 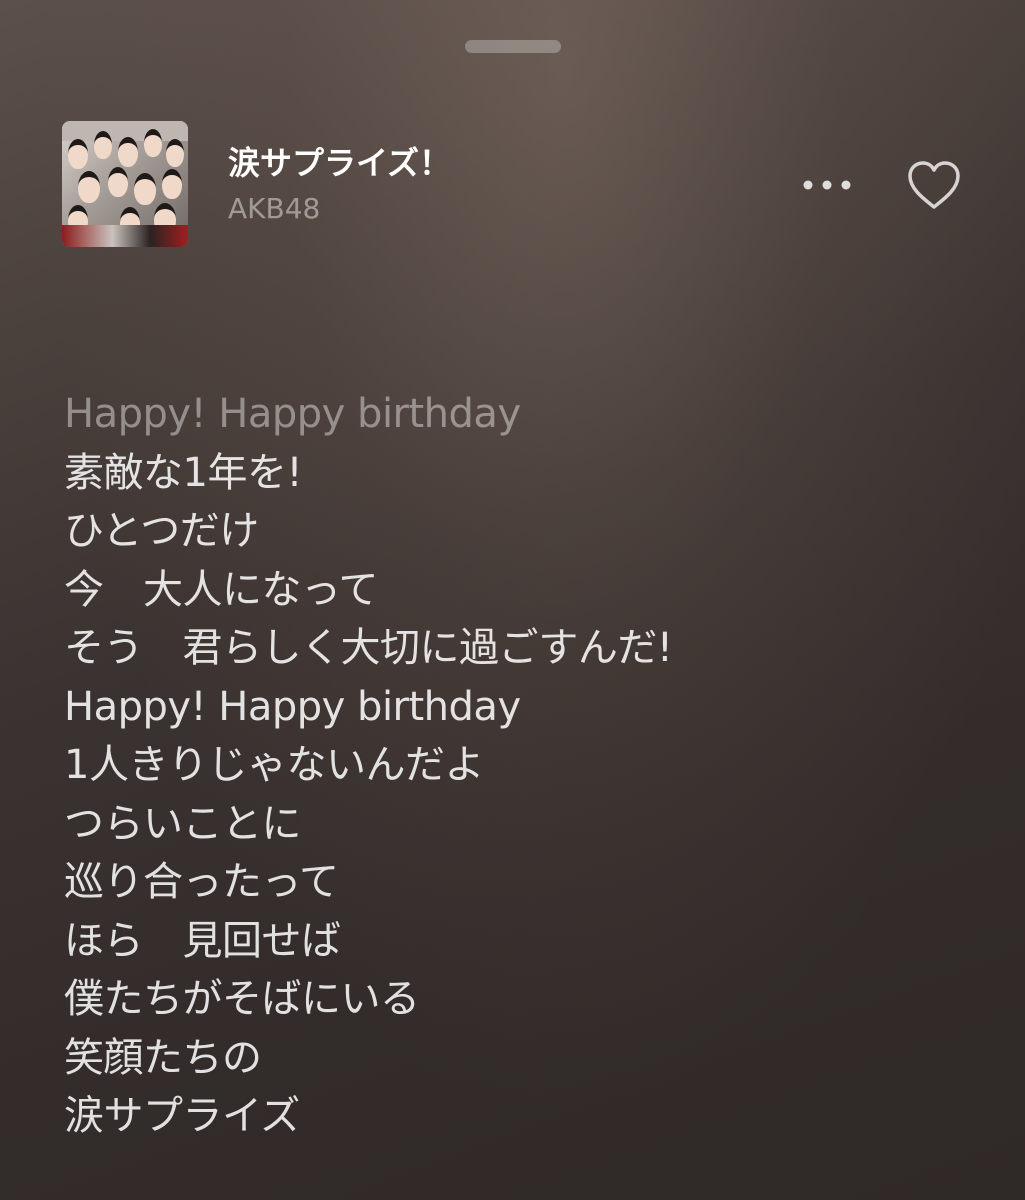 I want to click on lyric-line: ほら 見回せば, so click(x=514, y=941).